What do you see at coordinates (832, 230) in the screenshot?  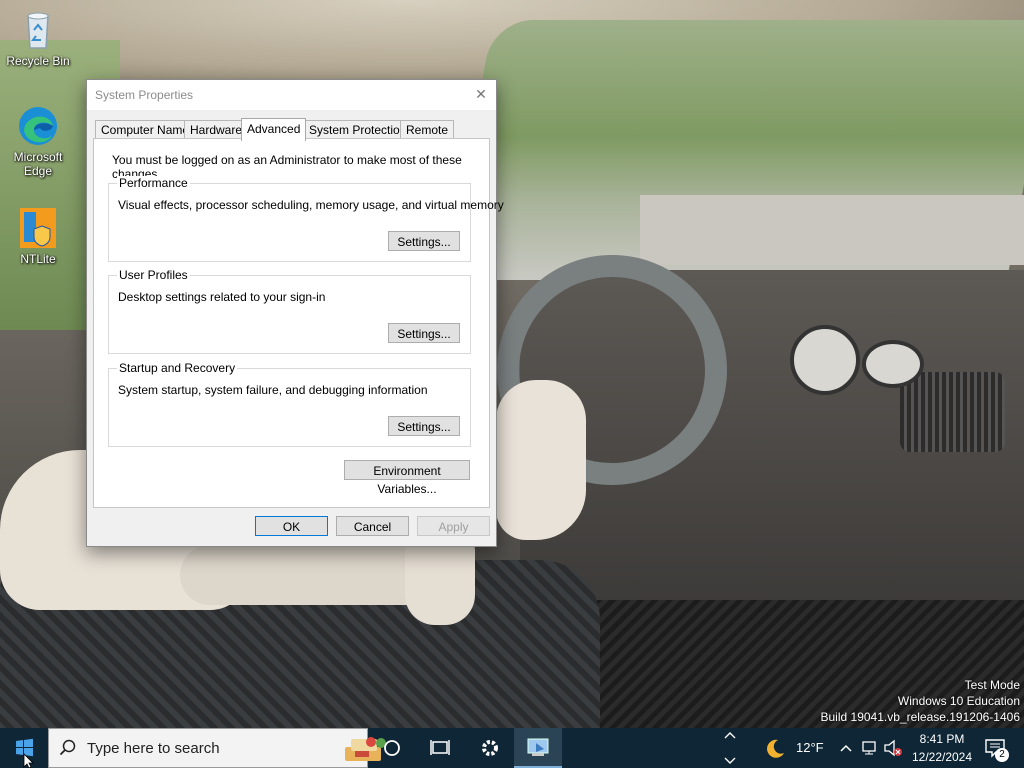 I see `wallpaper-road` at bounding box center [832, 230].